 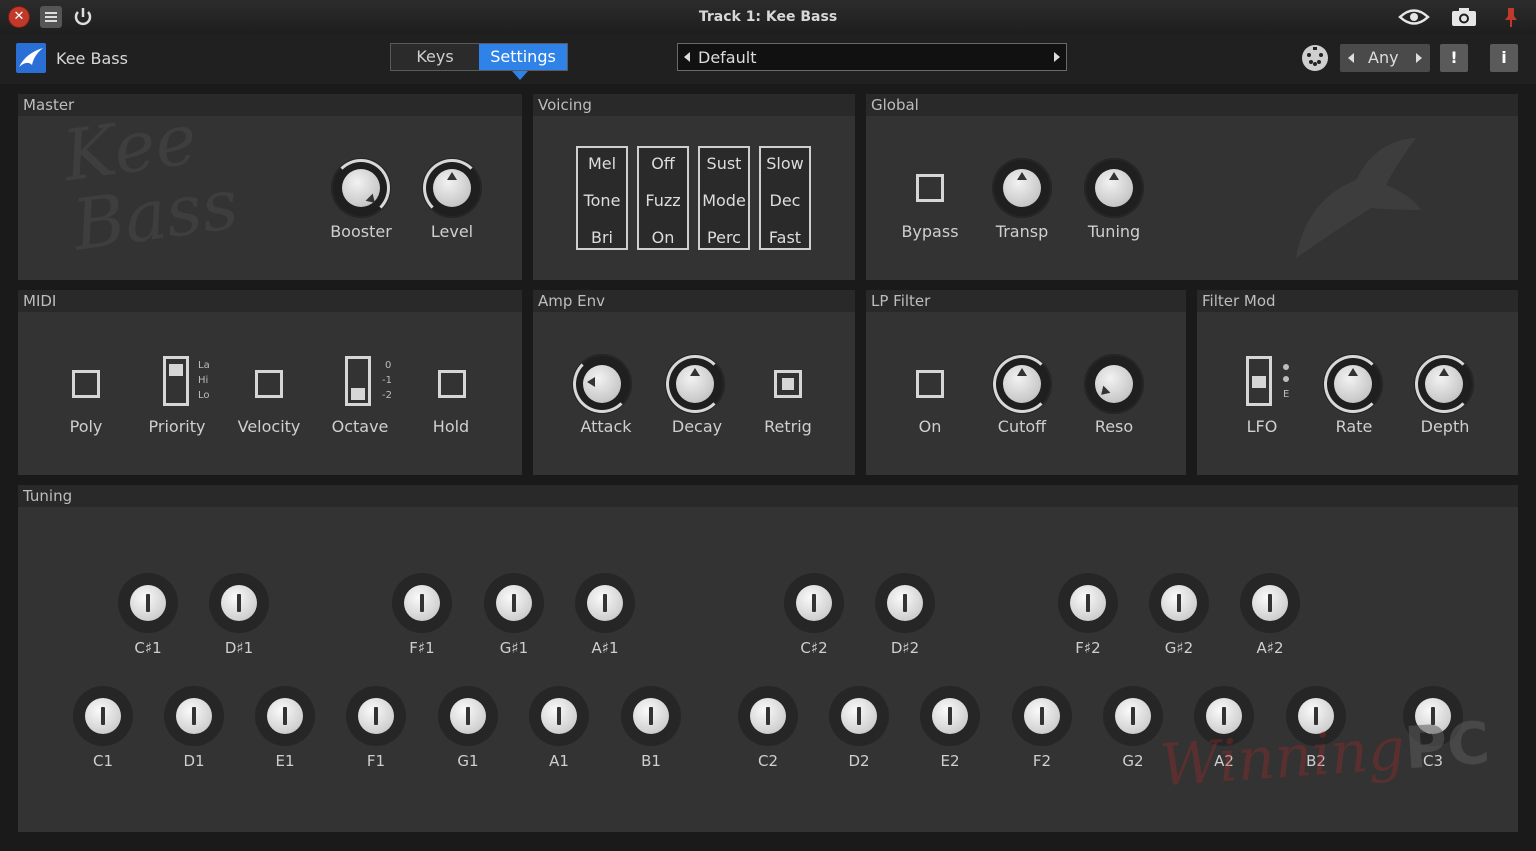 I want to click on tuning-note-label: G♯1, so click(x=514, y=648).